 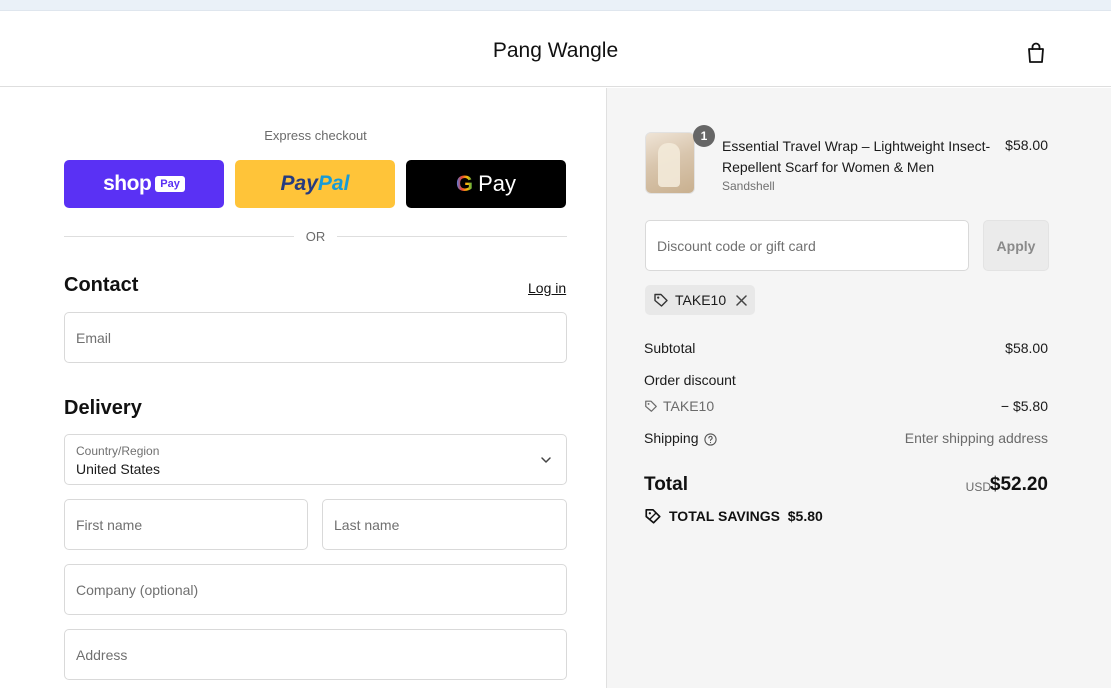 I want to click on order-discount-code: TAKE10, so click(x=679, y=406).